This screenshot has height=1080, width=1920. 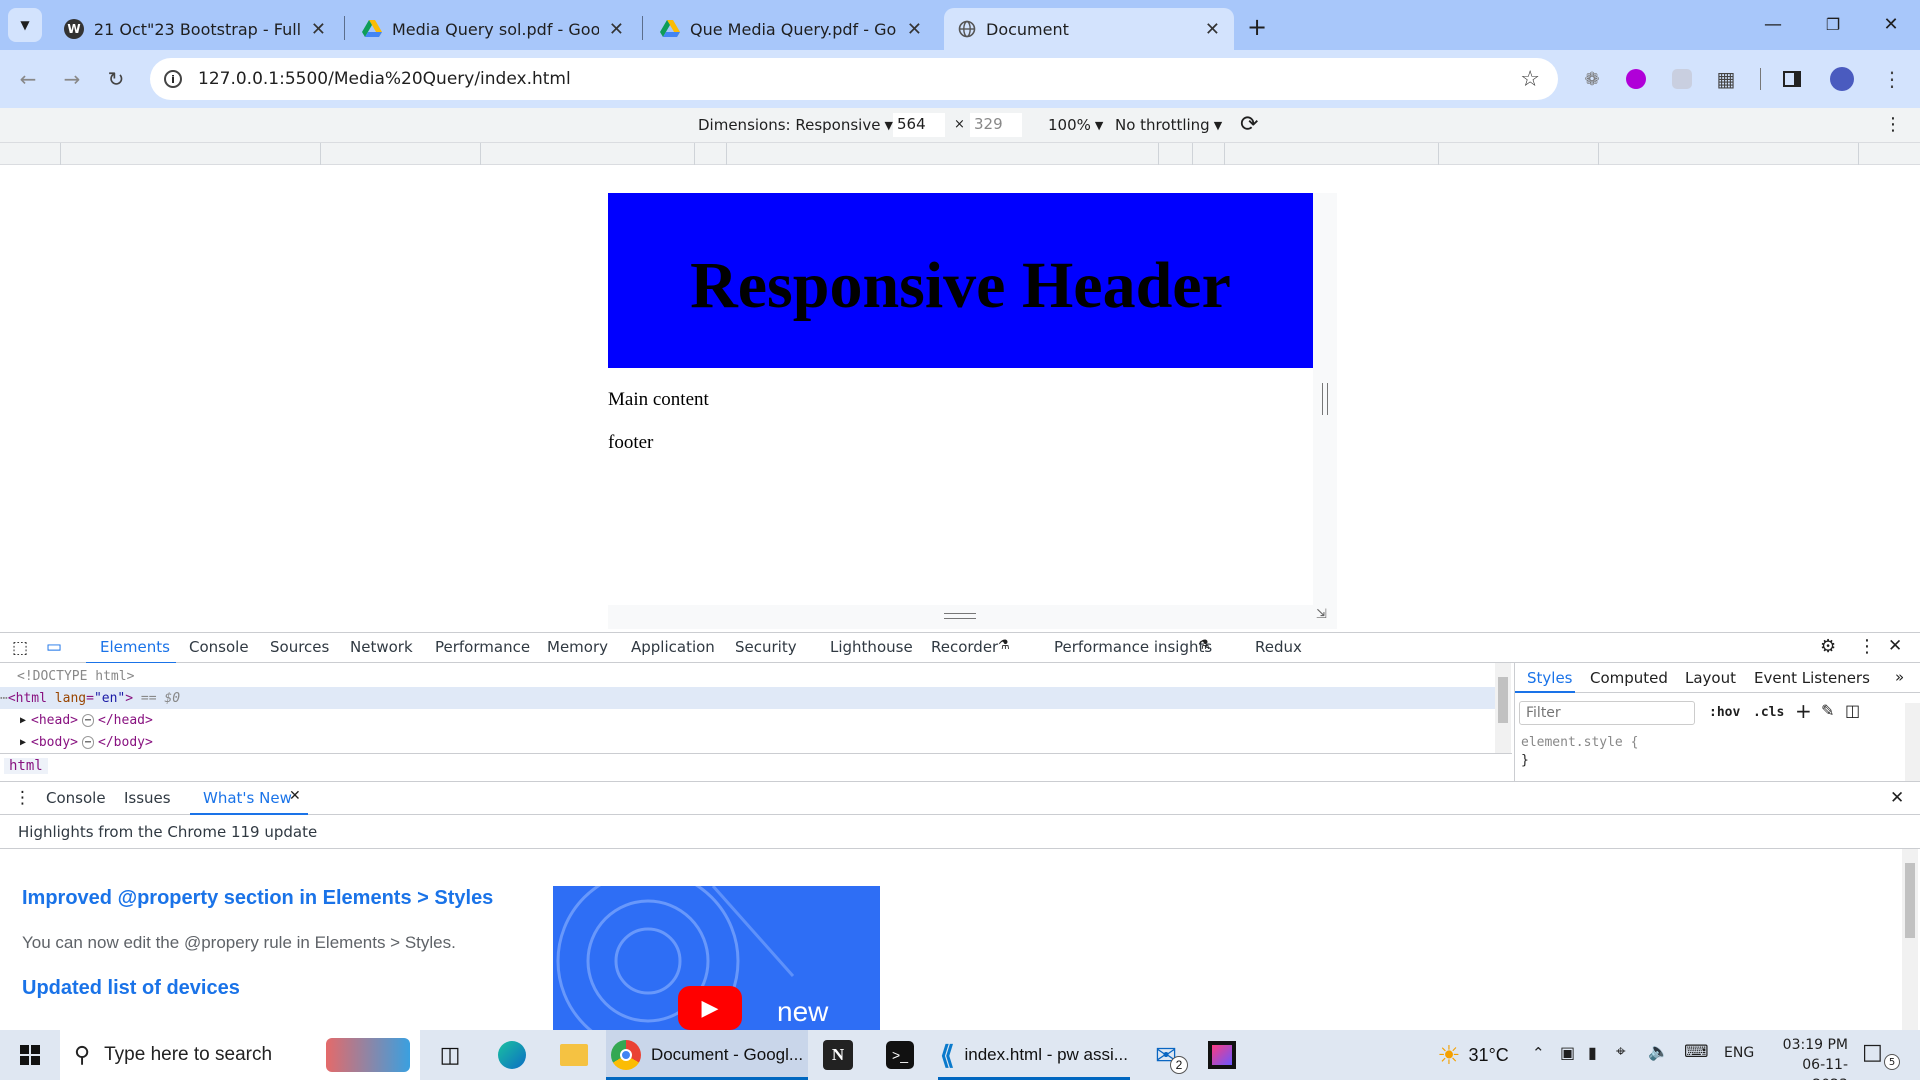 I want to click on throttling-dropdown: No throttling ▼, so click(x=1168, y=125).